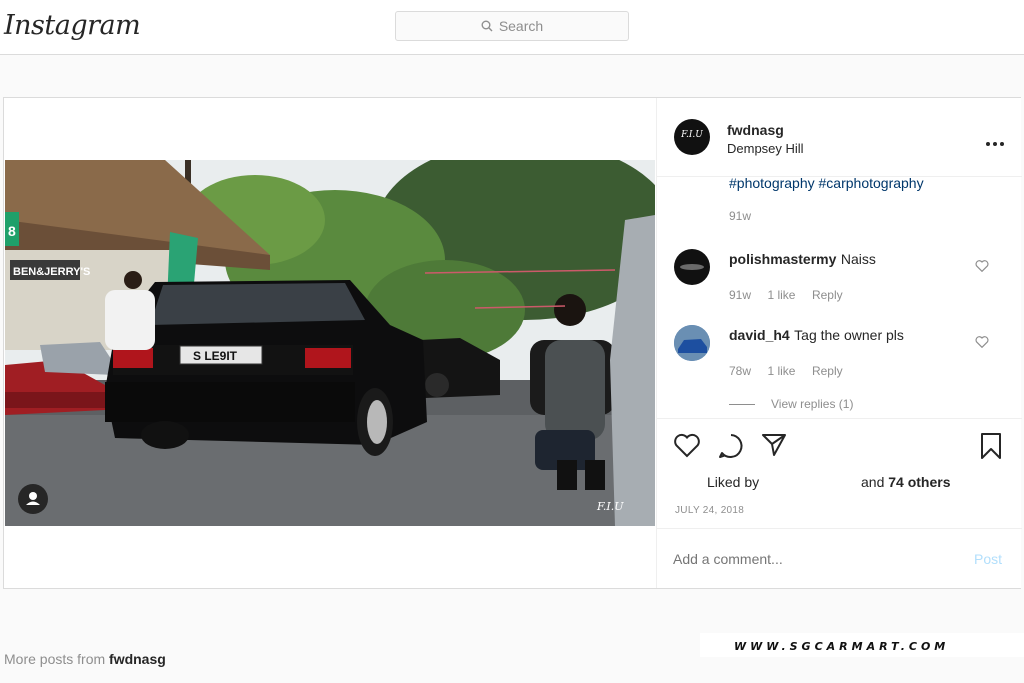 The image size is (1024, 683). I want to click on user-tags-icon, so click(33, 499).